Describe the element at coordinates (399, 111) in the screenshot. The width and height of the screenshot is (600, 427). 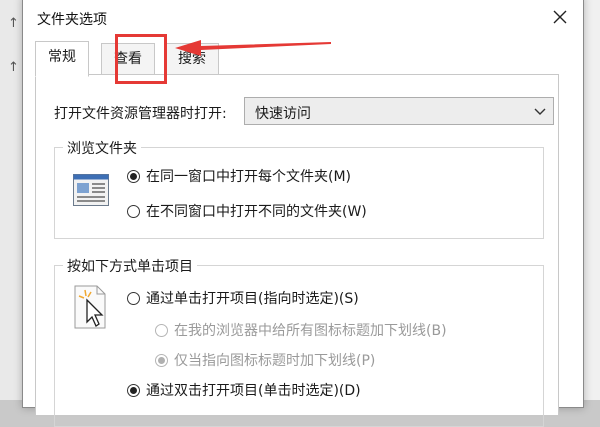
I see `open-explorer-select: 快速访问` at that location.